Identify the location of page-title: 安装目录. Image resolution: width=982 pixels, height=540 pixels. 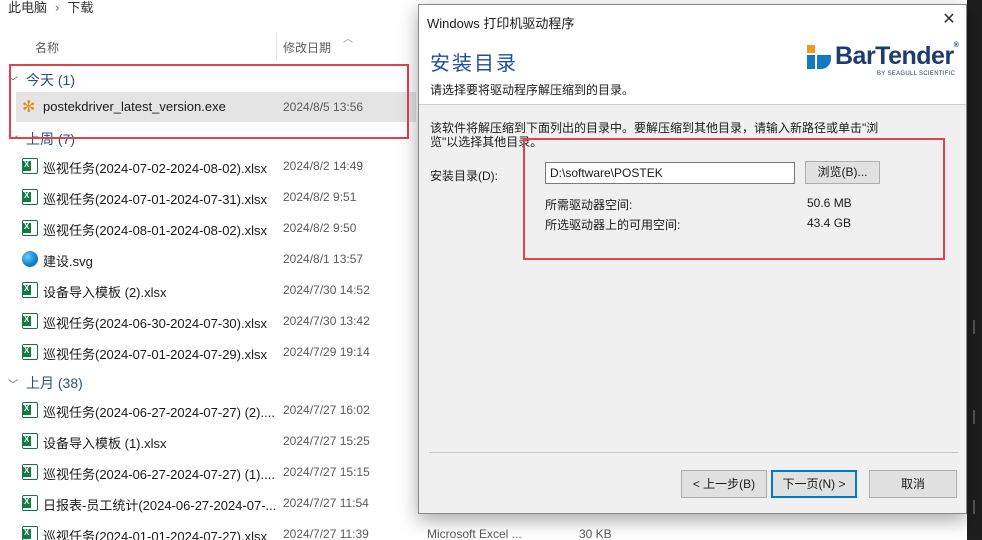
(474, 64).